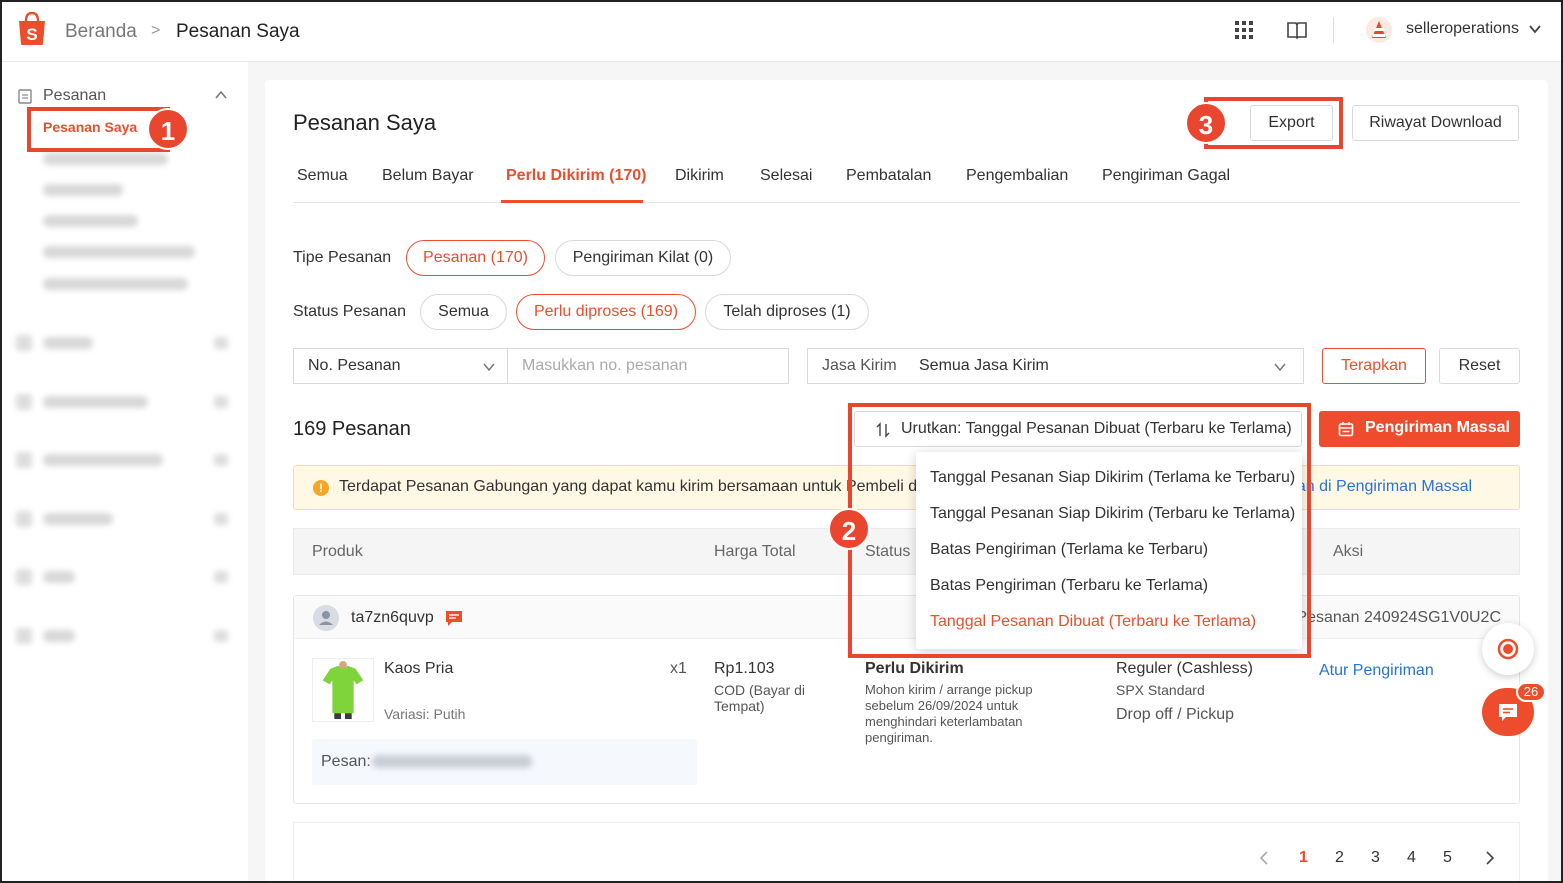 This screenshot has height=883, width=1563. I want to click on page-2: 2, so click(1339, 858).